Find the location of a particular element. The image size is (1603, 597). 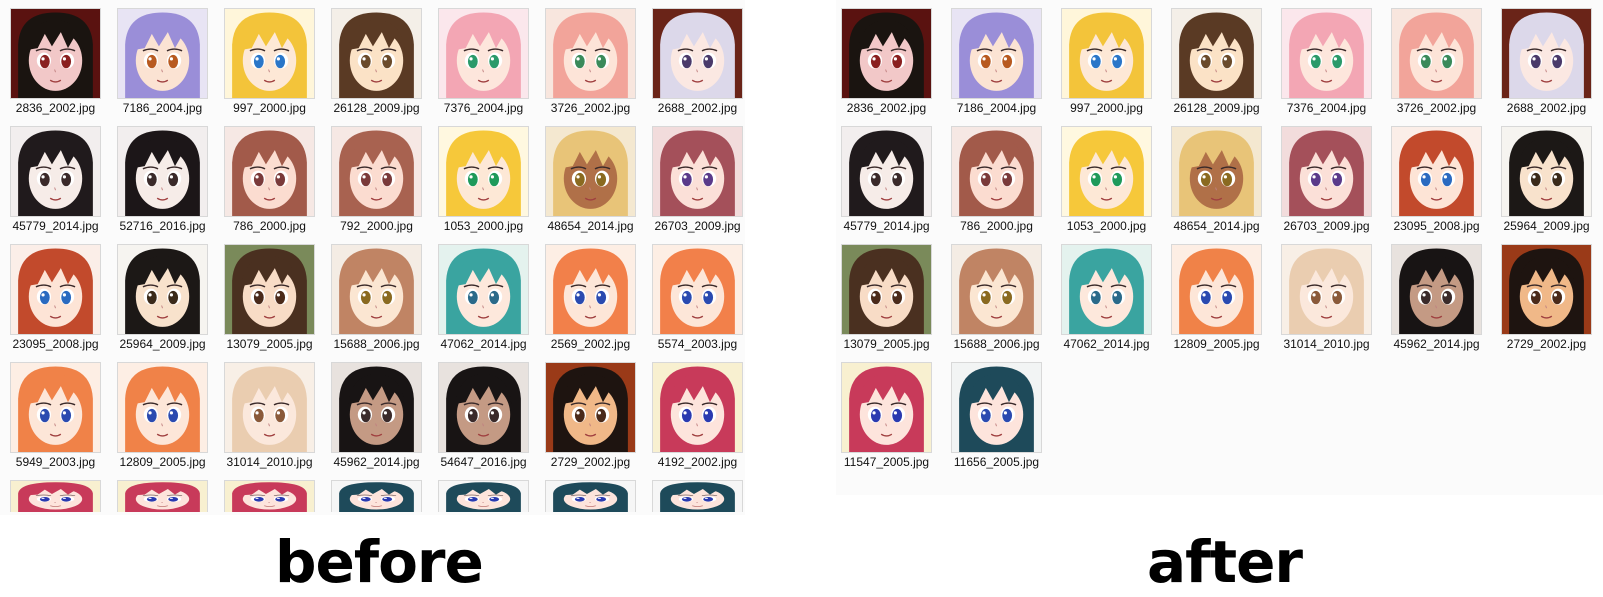

file-name-label: 7186_2004.jpg is located at coordinates (996, 108).